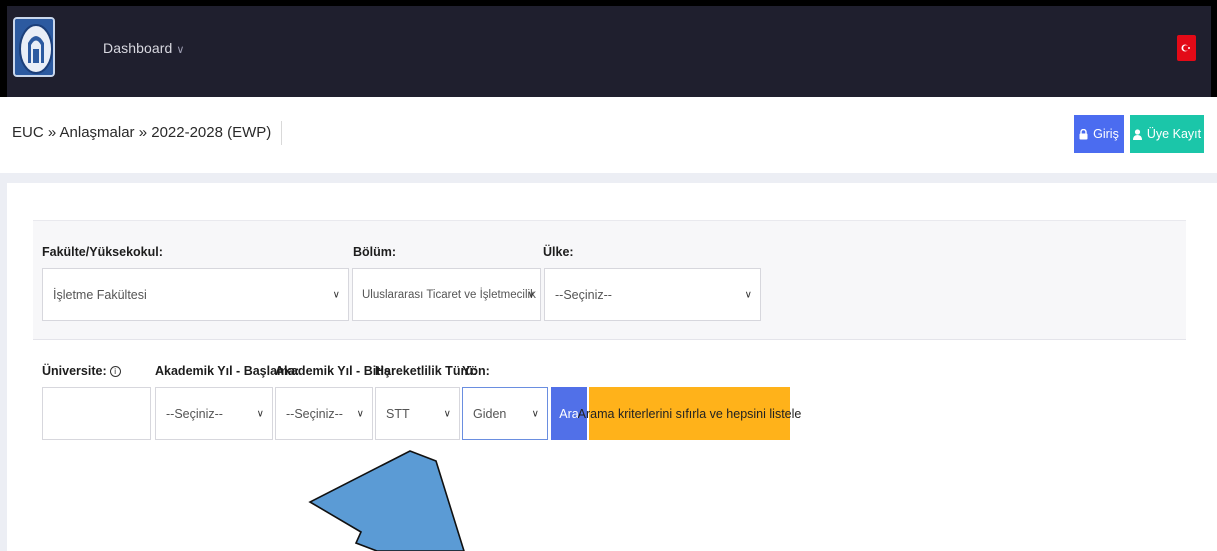 This screenshot has height=551, width=1217. What do you see at coordinates (1174, 134) in the screenshot?
I see `register-label: Üye Kayıt` at bounding box center [1174, 134].